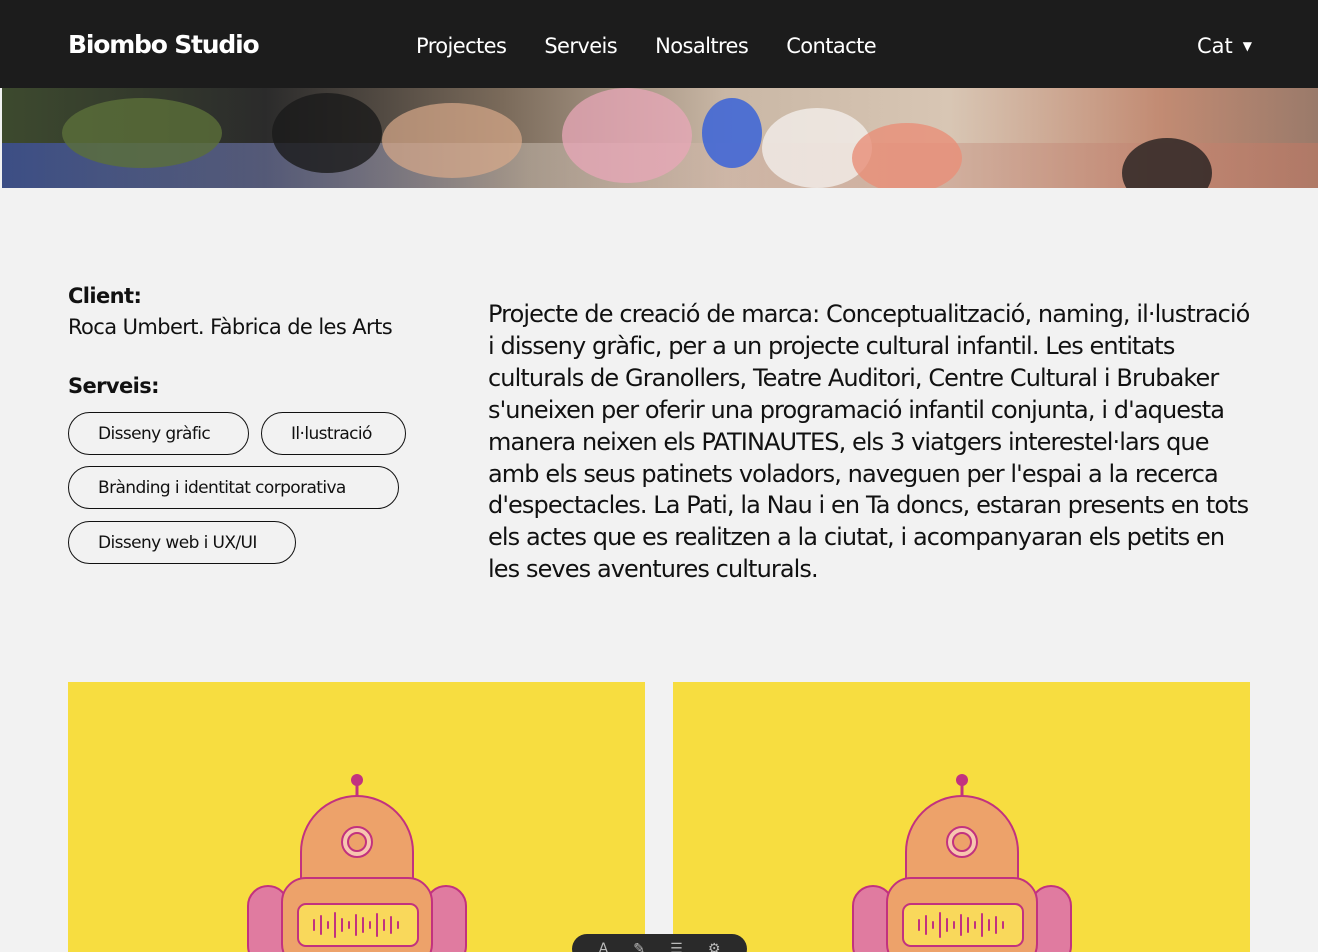  I want to click on language-label: Cat, so click(1215, 46).